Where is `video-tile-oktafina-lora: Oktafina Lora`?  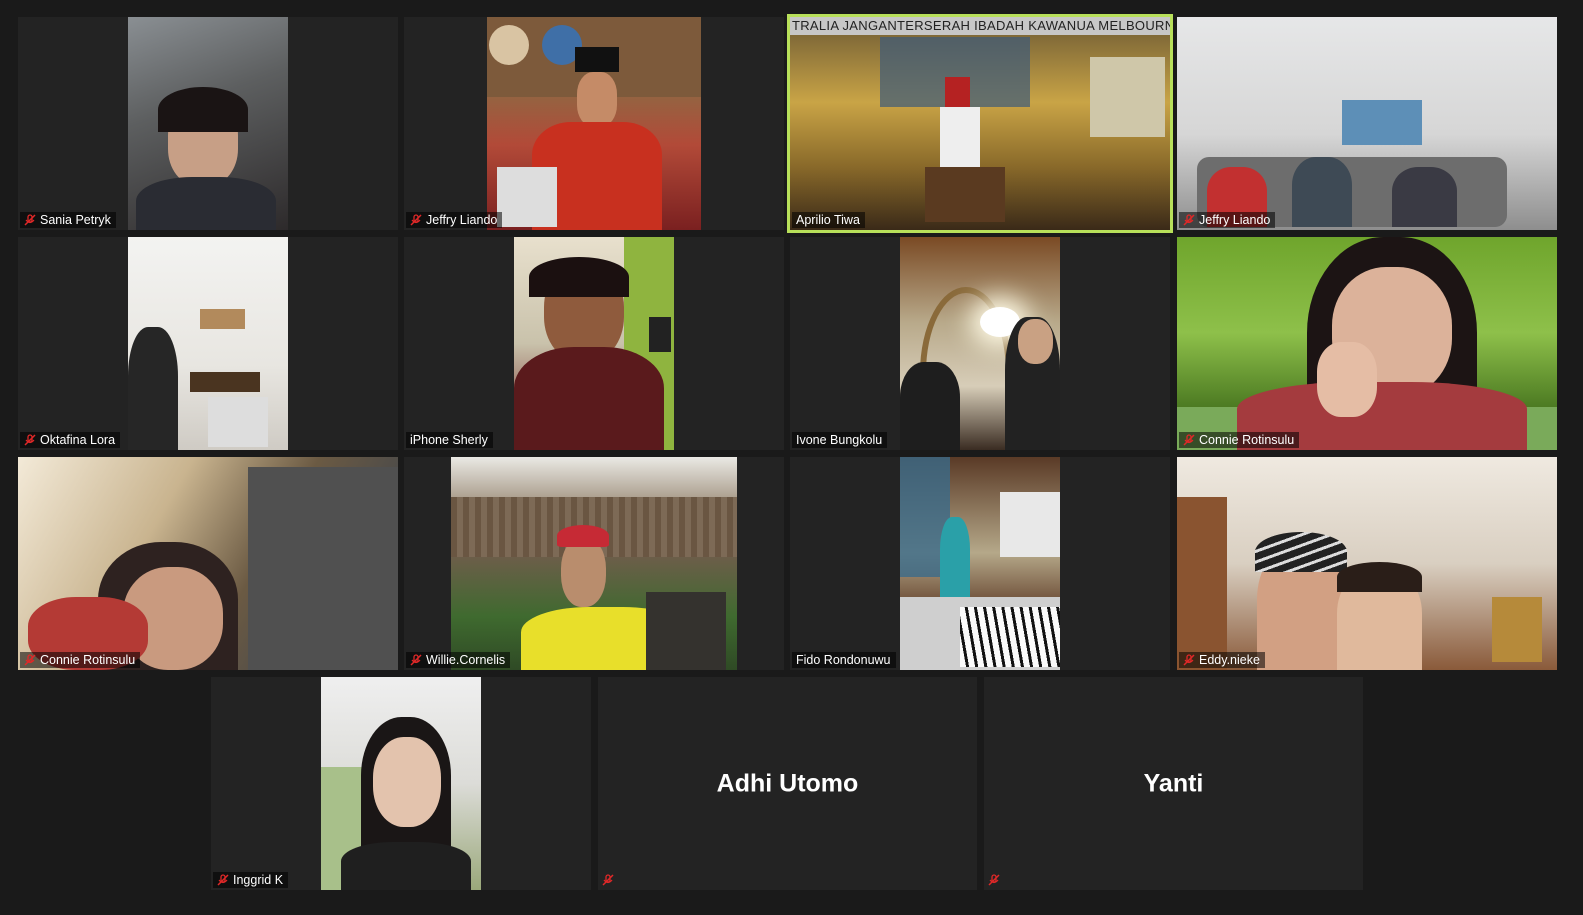 video-tile-oktafina-lora: Oktafina Lora is located at coordinates (208, 343).